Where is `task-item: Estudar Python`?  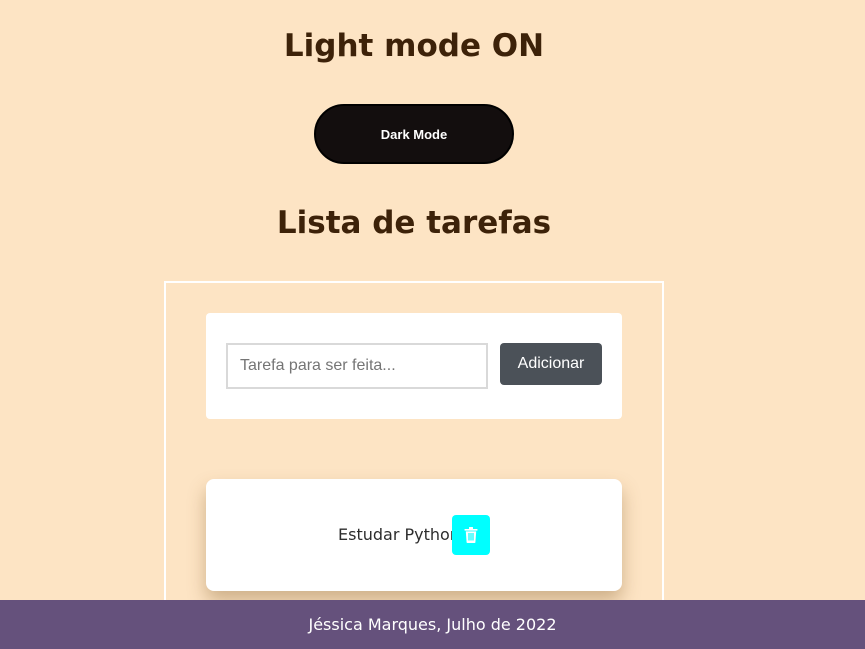 task-item: Estudar Python is located at coordinates (414, 535).